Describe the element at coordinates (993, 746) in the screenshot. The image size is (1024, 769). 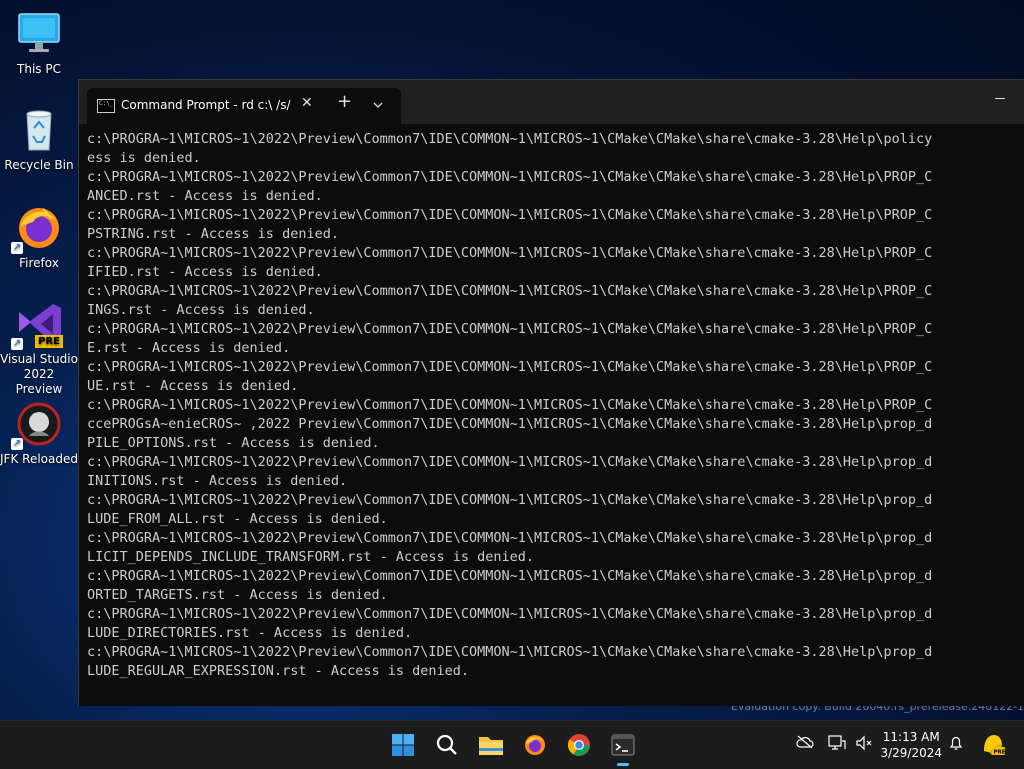
I see `copilot-pre-icon: PRE` at that location.